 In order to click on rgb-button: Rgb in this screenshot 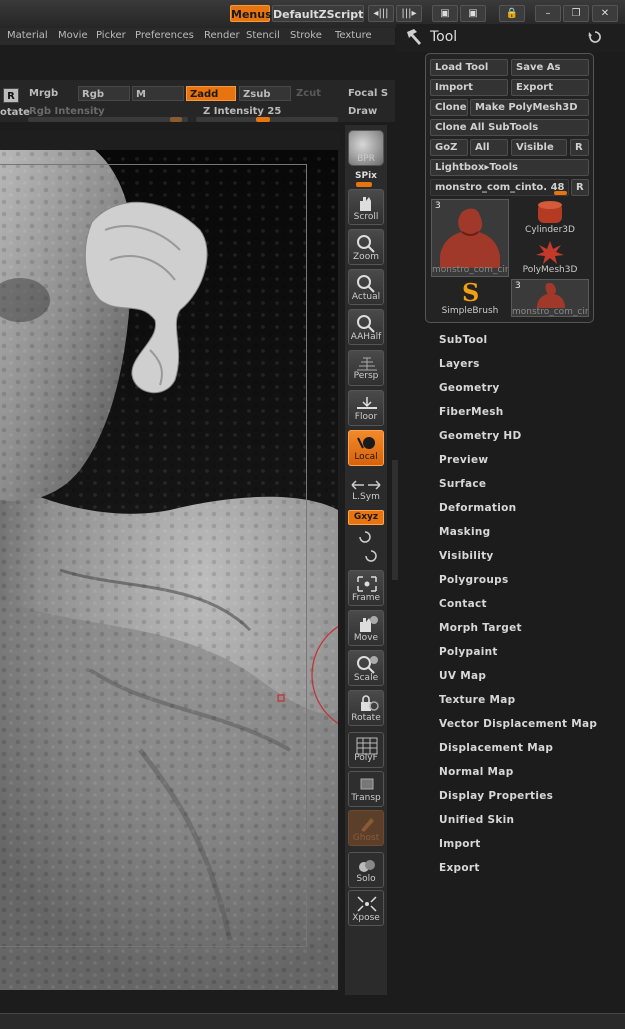, I will do `click(104, 93)`.